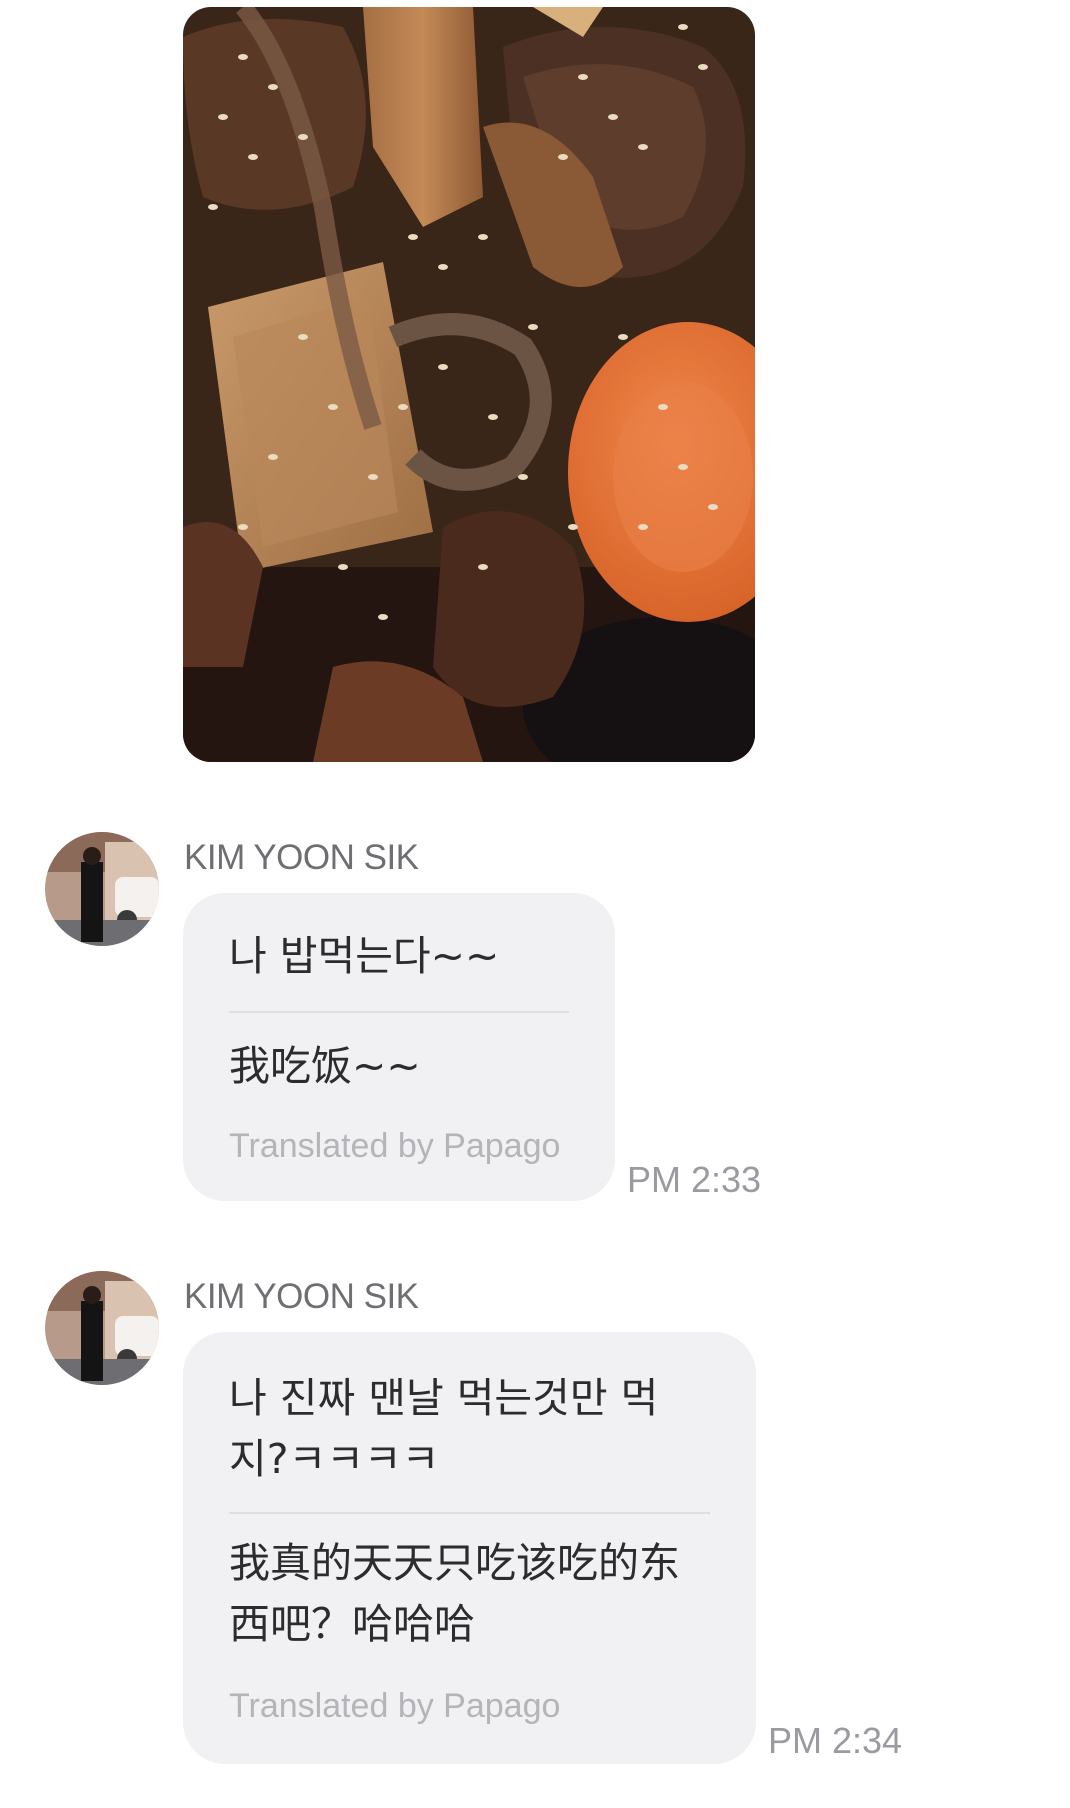  I want to click on message-bubble: 나 밥먹는다~~ 我吃饭~~ Translated by Papago, so click(399, 1047).